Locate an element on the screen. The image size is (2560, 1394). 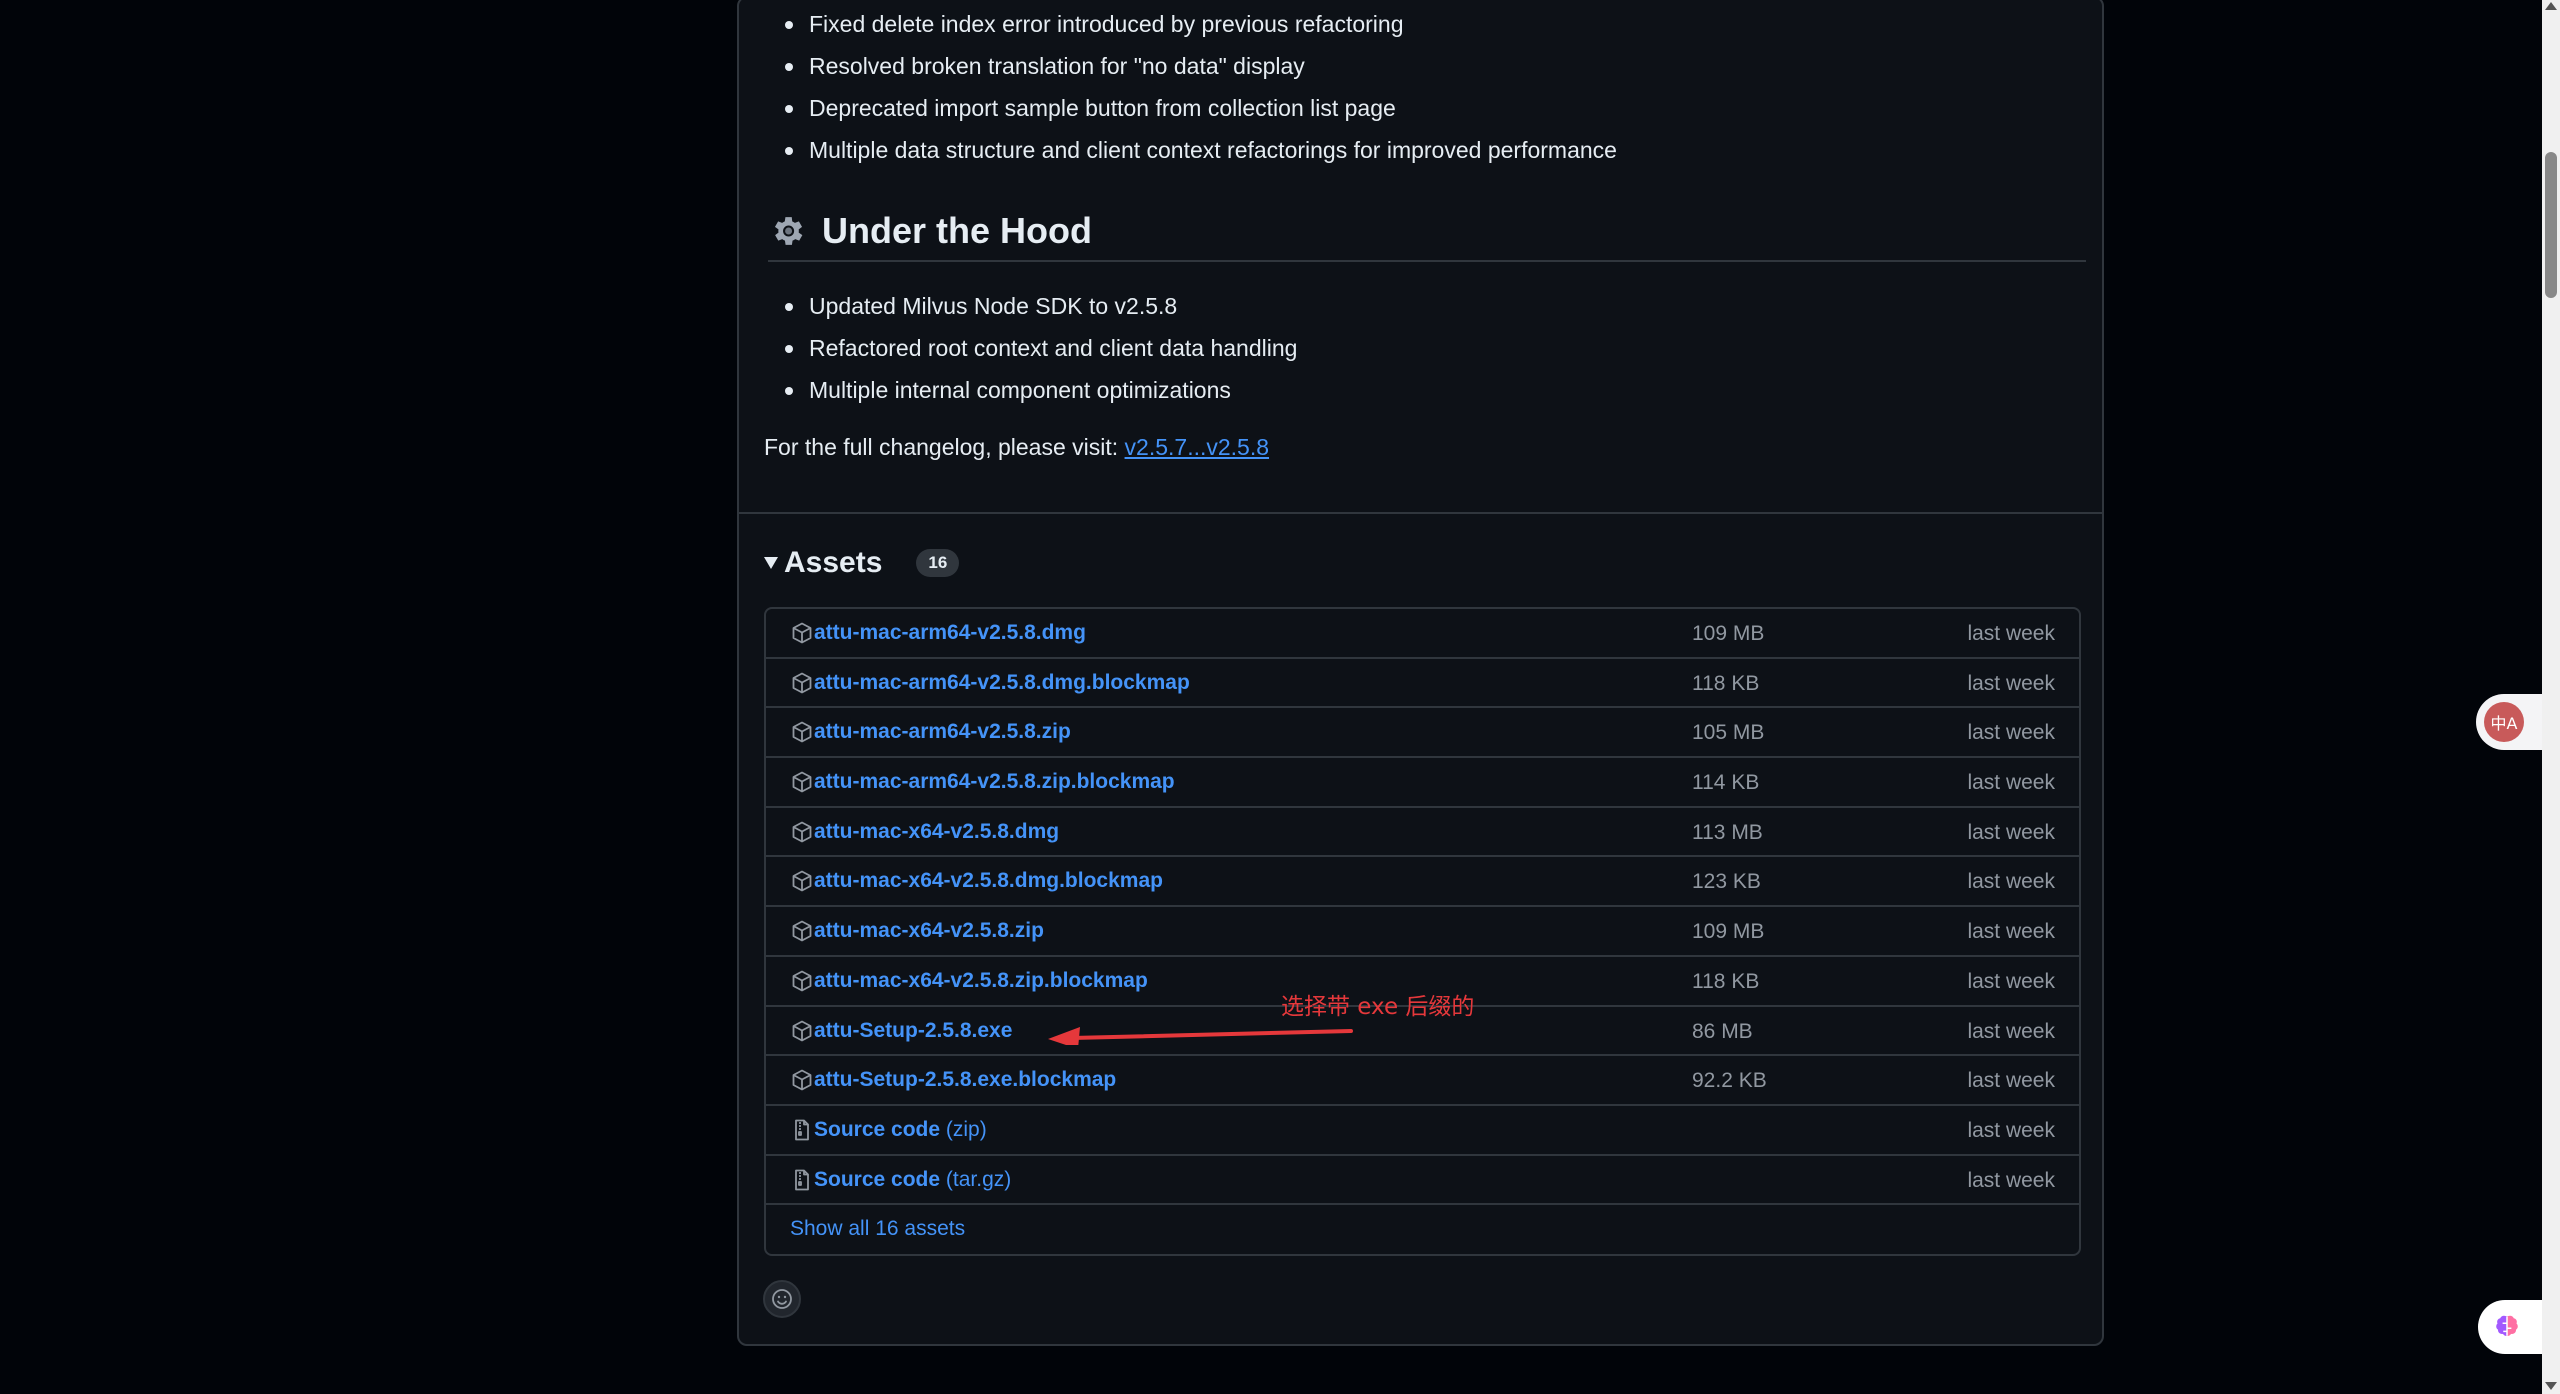
asset-link: attu-mac-arm64-v2.5.8.dmg is located at coordinates (950, 633).